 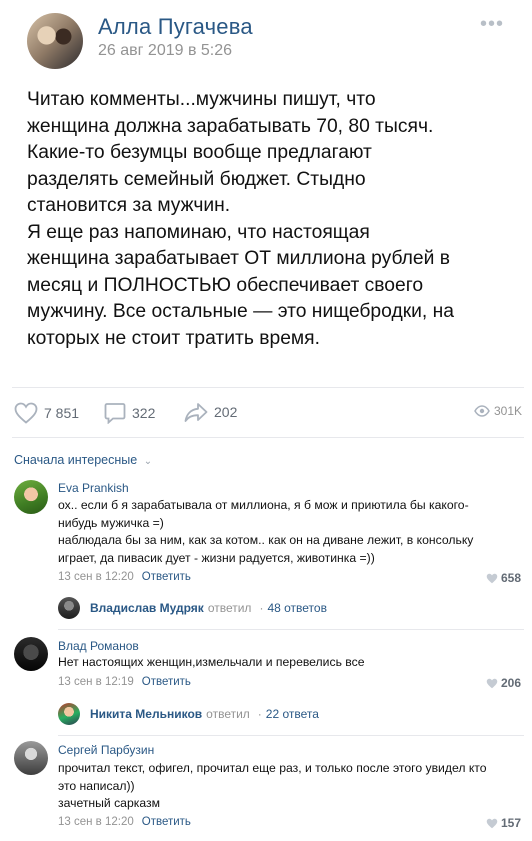 I want to click on sort-label: Сначала интересные, so click(x=76, y=460).